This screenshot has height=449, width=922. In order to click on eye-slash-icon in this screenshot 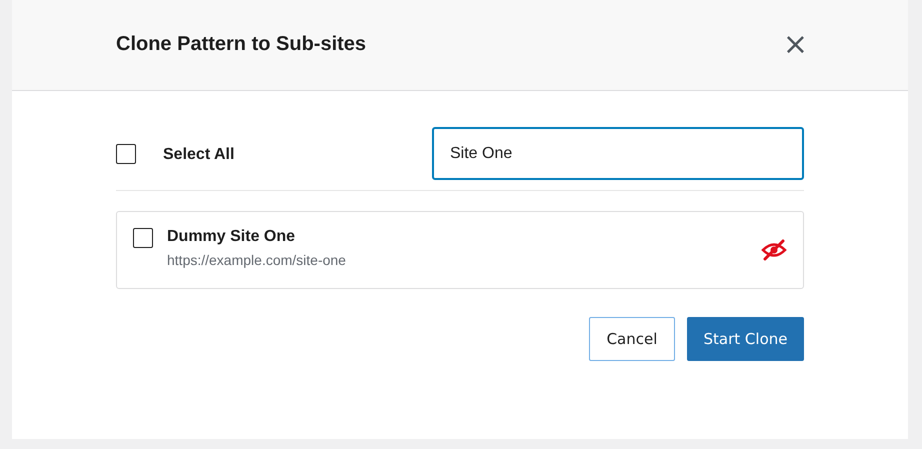, I will do `click(774, 250)`.